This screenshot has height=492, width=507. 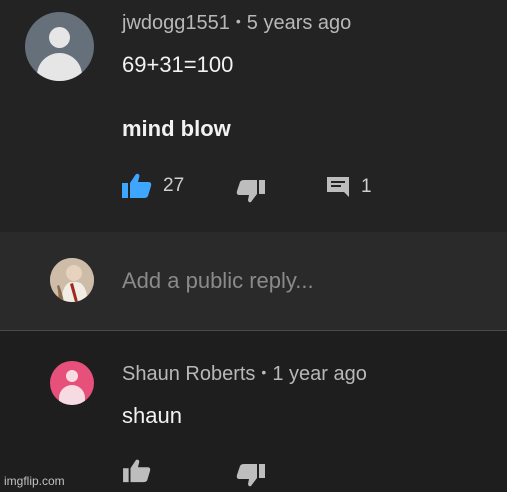 I want to click on comment-age: 5 years ago, so click(x=299, y=23).